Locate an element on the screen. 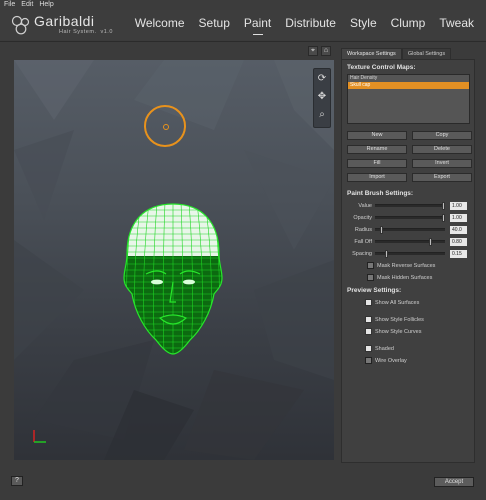 This screenshot has width=486, height=500. checkbox-label: Mask Hidden Surfaces is located at coordinates (405, 277).